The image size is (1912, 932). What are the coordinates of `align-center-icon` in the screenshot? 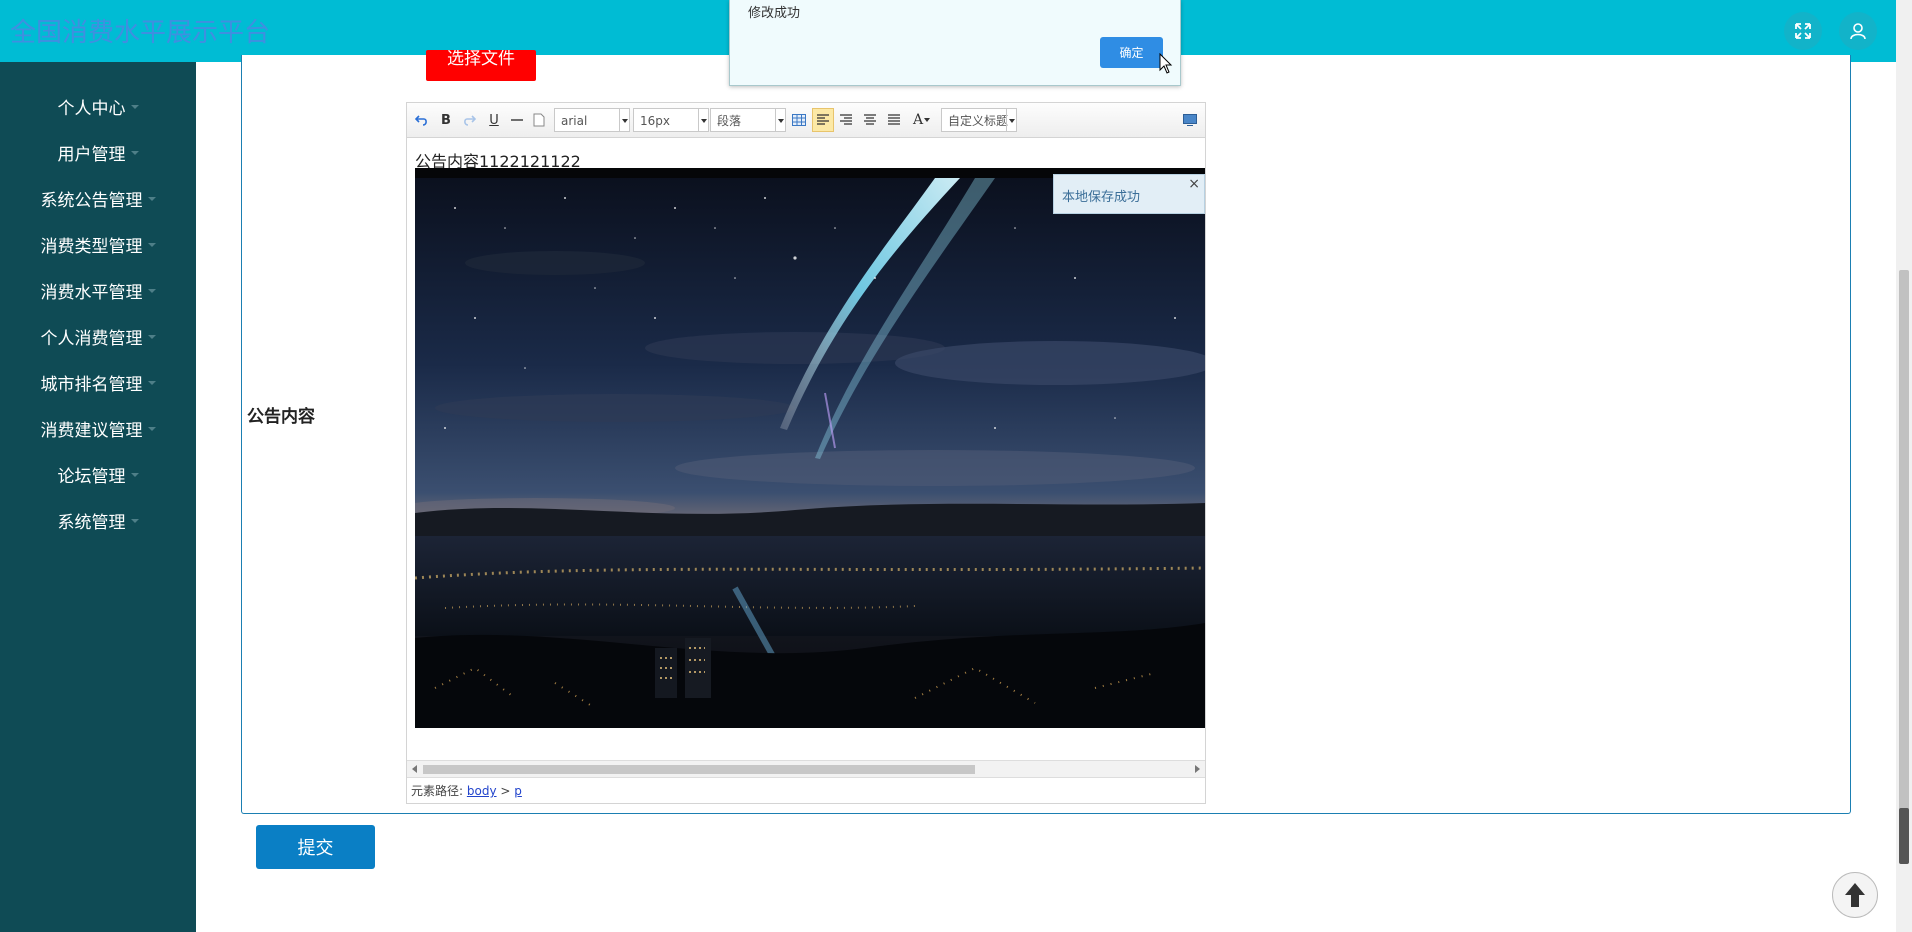 It's located at (870, 119).